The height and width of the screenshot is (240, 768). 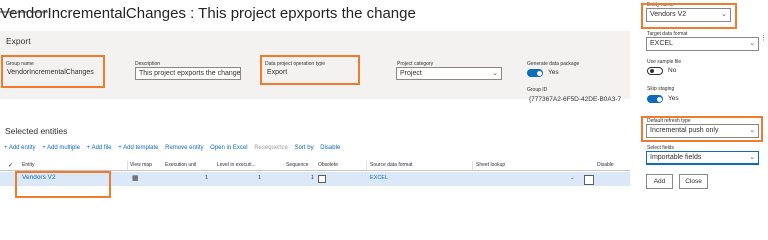 I want to click on skip-staging-value: Yes, so click(x=673, y=98).